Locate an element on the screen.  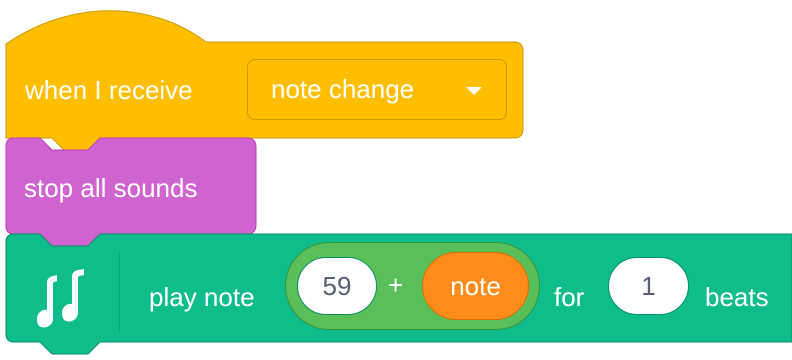
message-dropdown: note change is located at coordinates (377, 89).